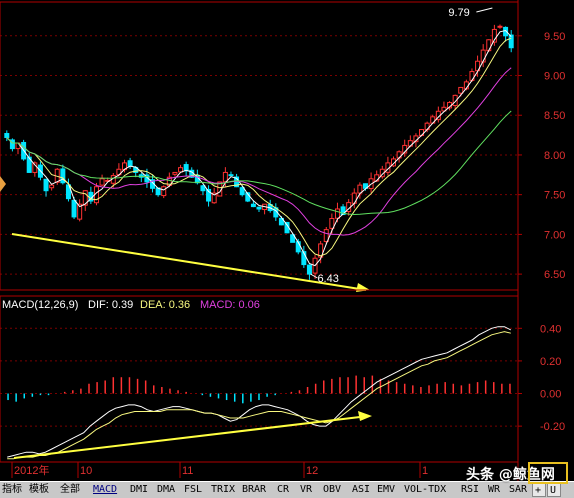 This screenshot has height=498, width=574. Describe the element at coordinates (195, 490) in the screenshot. I see `tab-fsl: FSL` at that location.